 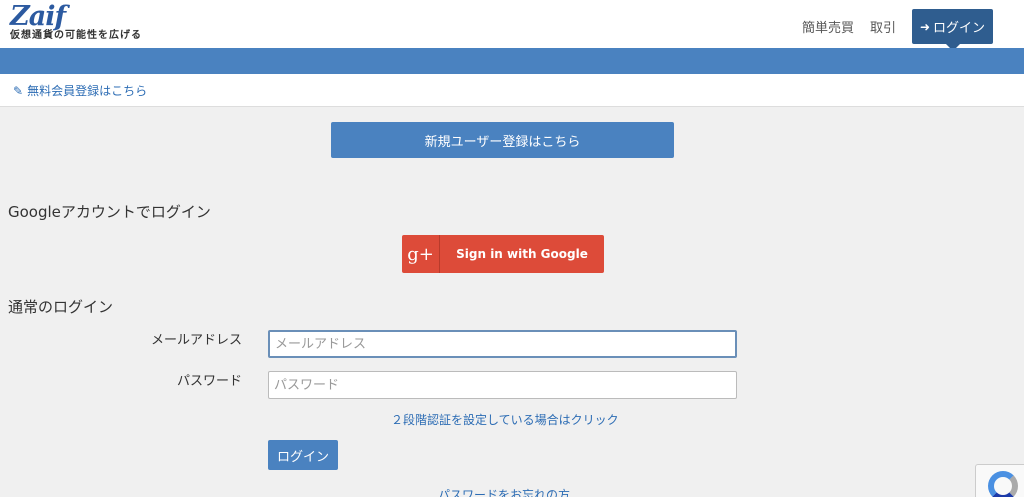 What do you see at coordinates (925, 26) in the screenshot?
I see `sign-in-icon: ➜` at bounding box center [925, 26].